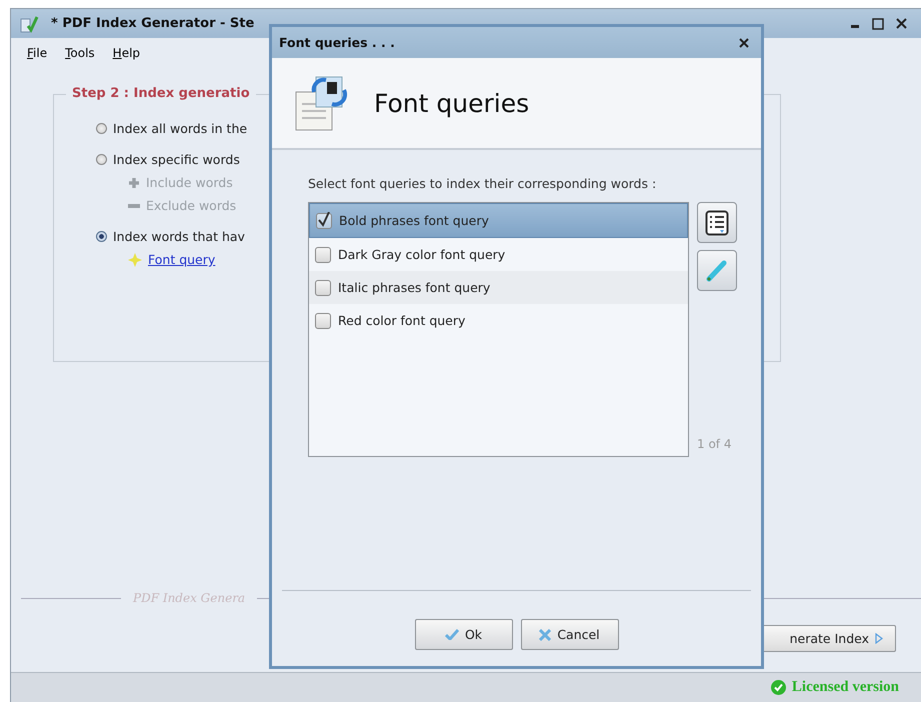 The width and height of the screenshot is (921, 702). I want to click on group-title: Step 2 : Index generatio, so click(161, 93).